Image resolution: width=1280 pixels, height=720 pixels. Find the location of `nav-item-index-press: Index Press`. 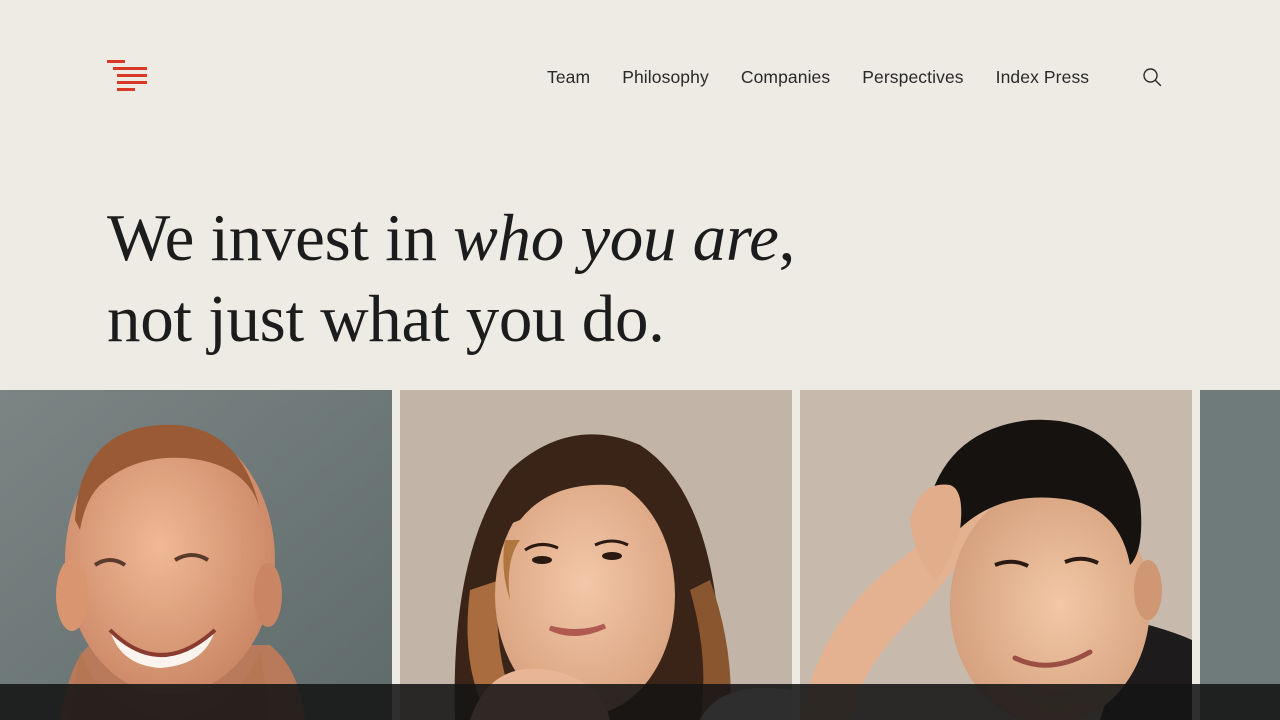

nav-item-index-press: Index Press is located at coordinates (1043, 77).